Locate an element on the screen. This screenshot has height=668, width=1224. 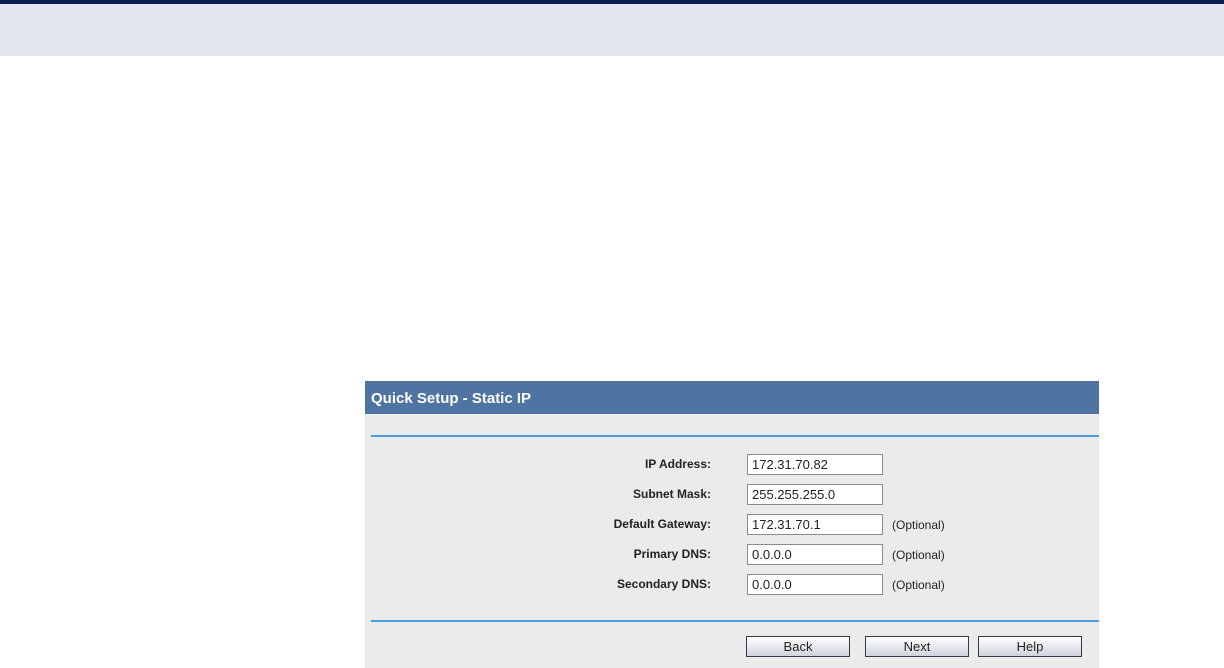
primary-dns-label: Primary DNS: is located at coordinates (672, 554).